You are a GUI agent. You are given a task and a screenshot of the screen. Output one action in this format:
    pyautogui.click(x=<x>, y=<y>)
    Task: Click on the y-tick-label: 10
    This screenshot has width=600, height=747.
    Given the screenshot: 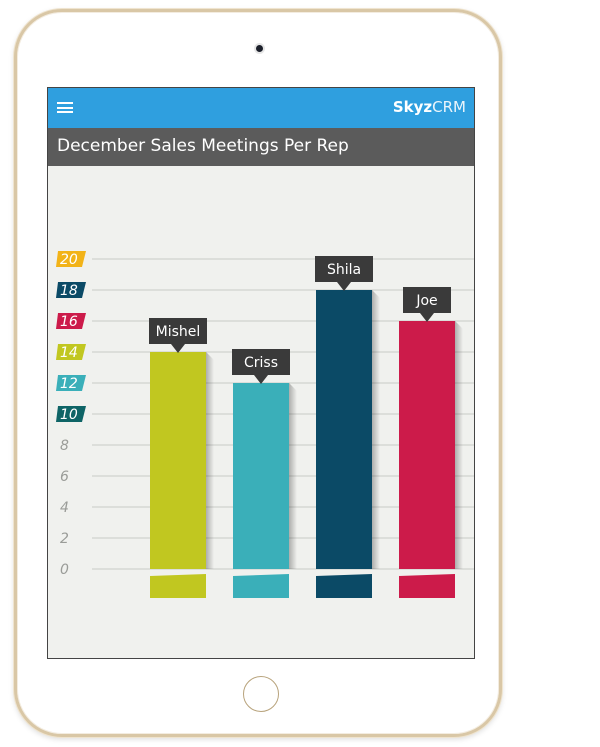 What is the action you would take?
    pyautogui.click(x=69, y=415)
    